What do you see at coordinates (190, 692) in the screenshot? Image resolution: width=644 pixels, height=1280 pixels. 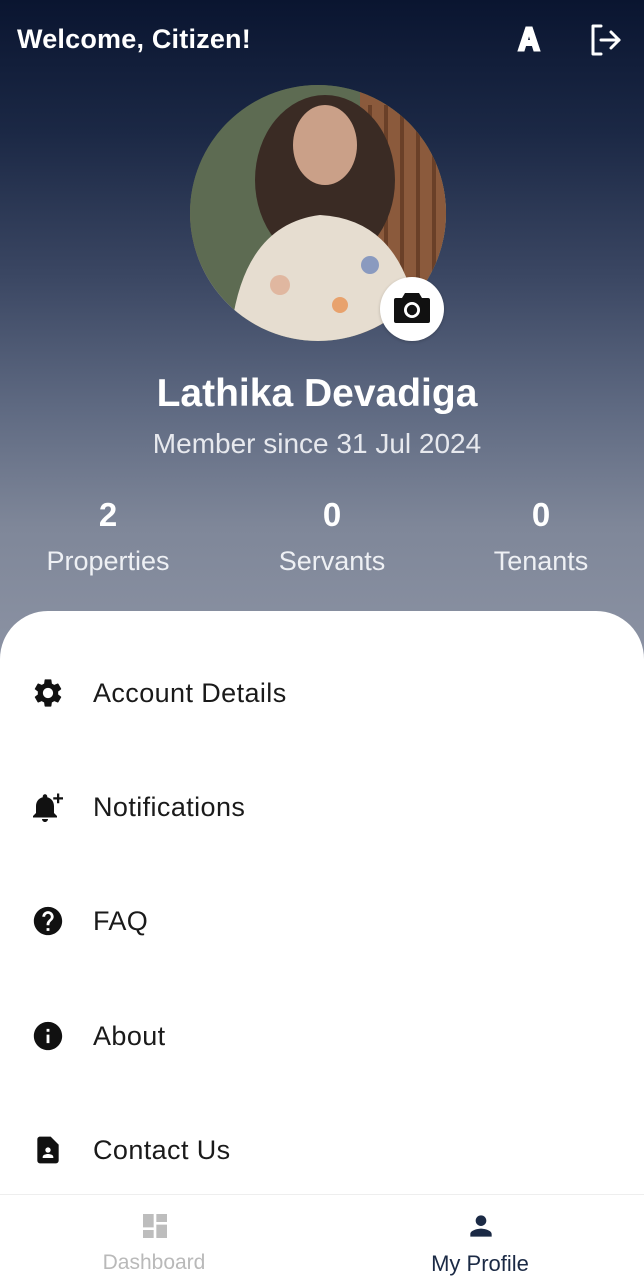 I see `menu-item-label: Account Details` at bounding box center [190, 692].